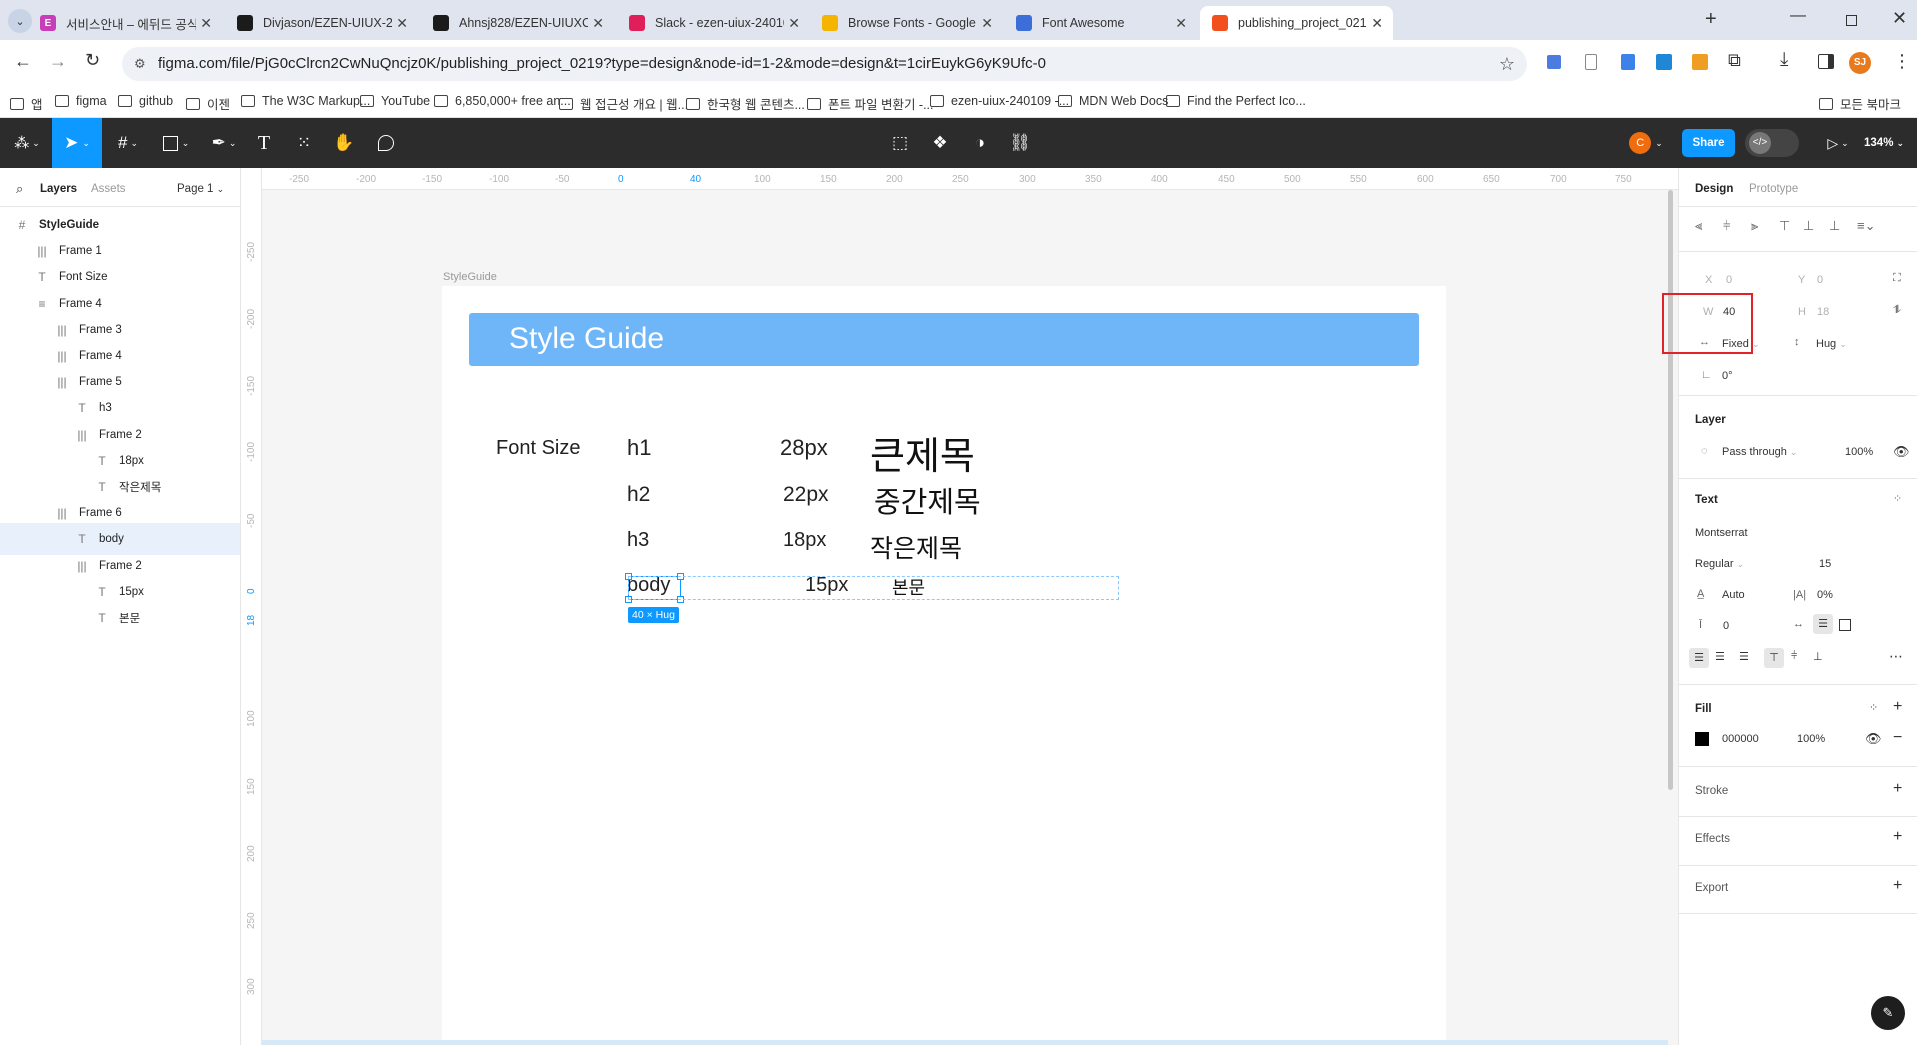 The width and height of the screenshot is (1917, 1045). What do you see at coordinates (980, 143) in the screenshot?
I see `mask-button: ◑` at bounding box center [980, 143].